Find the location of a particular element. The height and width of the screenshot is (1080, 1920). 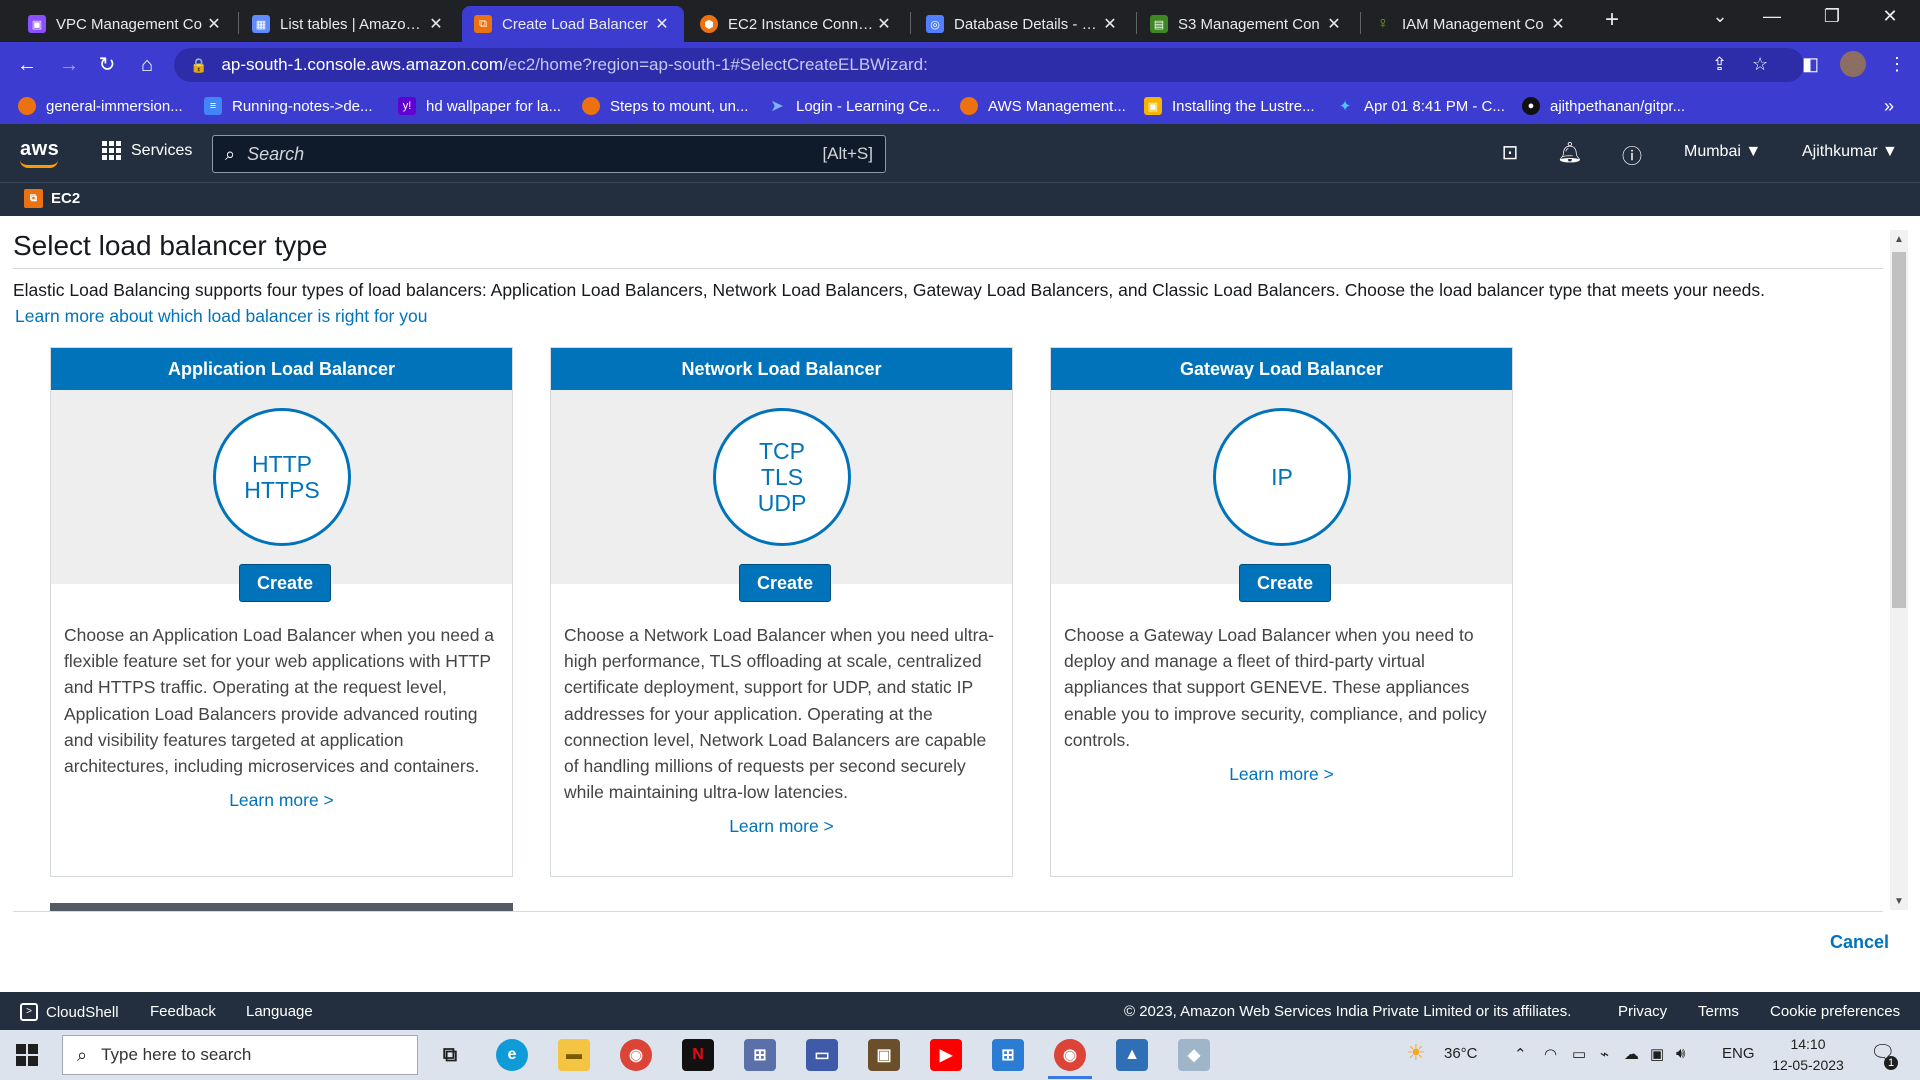

netflix-icon: N is located at coordinates (698, 1055).